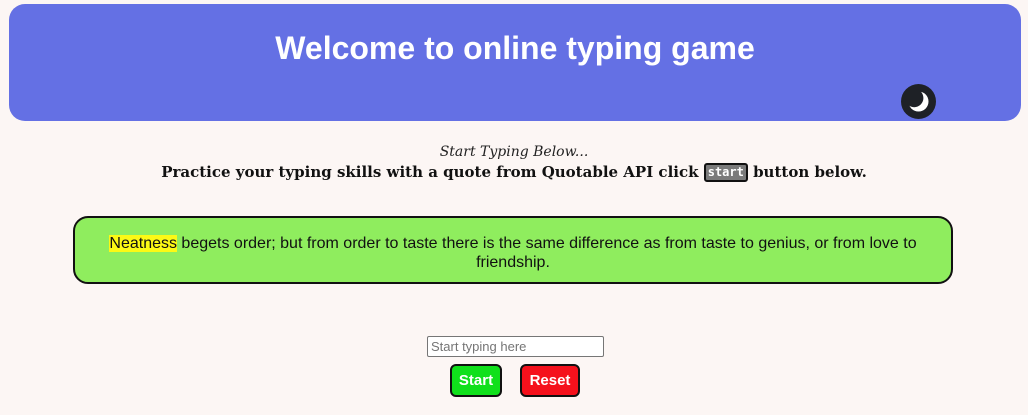 This screenshot has width=1028, height=415. Describe the element at coordinates (550, 380) in the screenshot. I see `reset-button: Reset` at that location.